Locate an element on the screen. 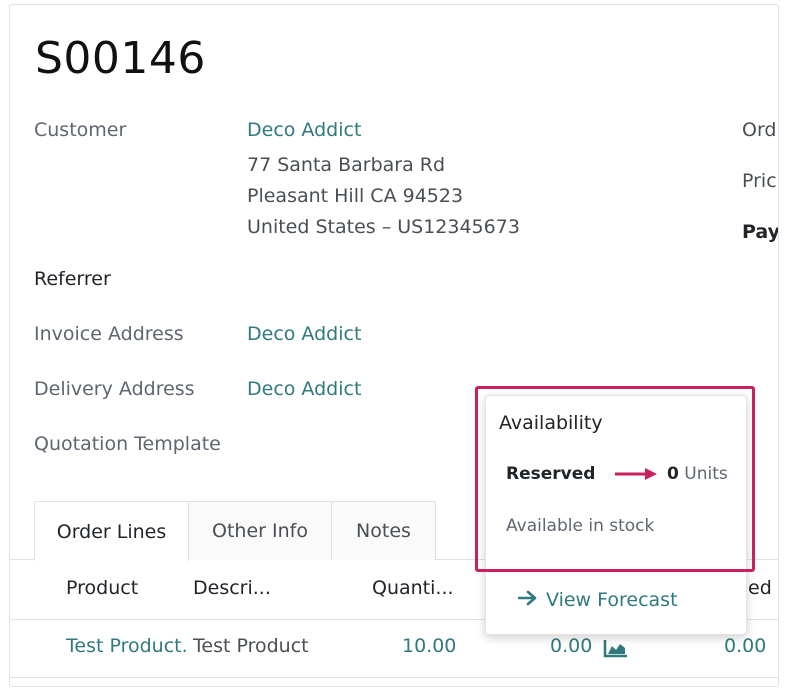  column-header-delivered-cut: ed is located at coordinates (760, 588).